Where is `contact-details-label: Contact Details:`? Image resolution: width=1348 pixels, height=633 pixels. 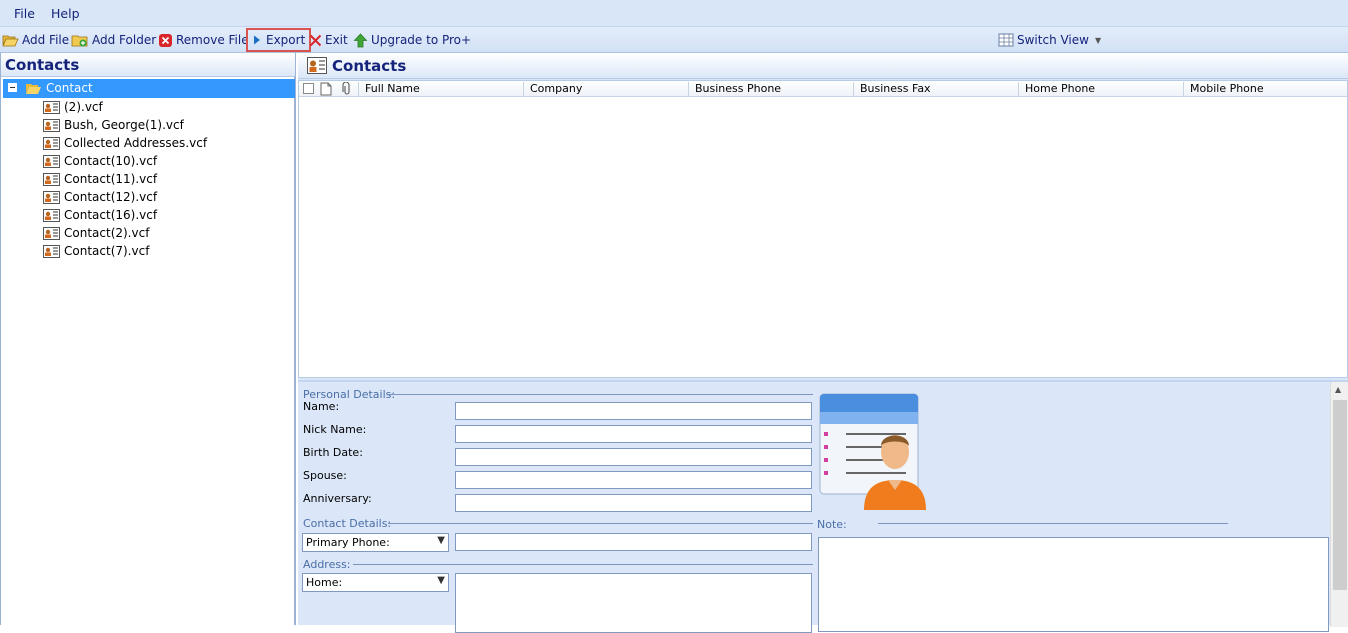 contact-details-label: Contact Details: is located at coordinates (347, 523).